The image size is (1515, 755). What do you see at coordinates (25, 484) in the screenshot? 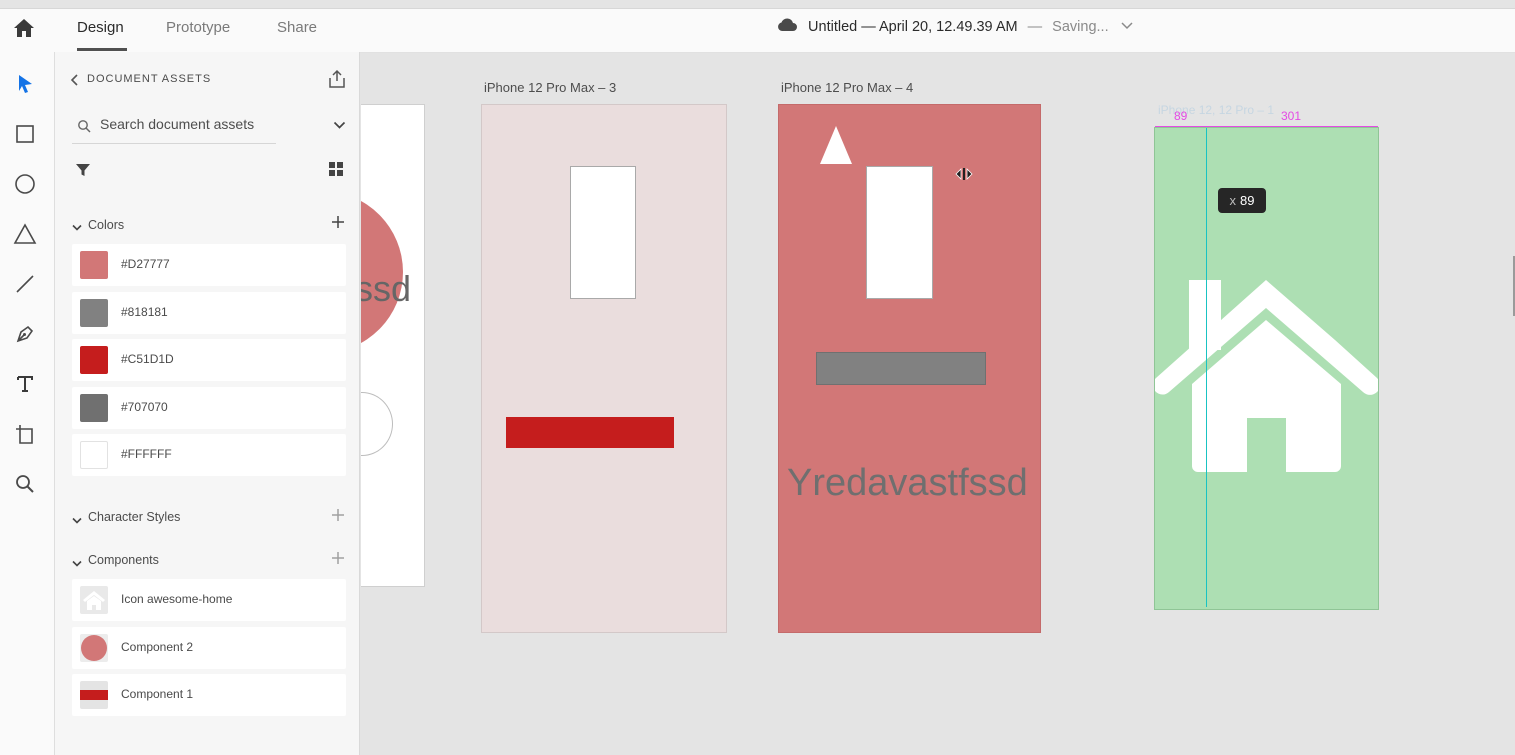
I see `zoom-tool-icon` at bounding box center [25, 484].